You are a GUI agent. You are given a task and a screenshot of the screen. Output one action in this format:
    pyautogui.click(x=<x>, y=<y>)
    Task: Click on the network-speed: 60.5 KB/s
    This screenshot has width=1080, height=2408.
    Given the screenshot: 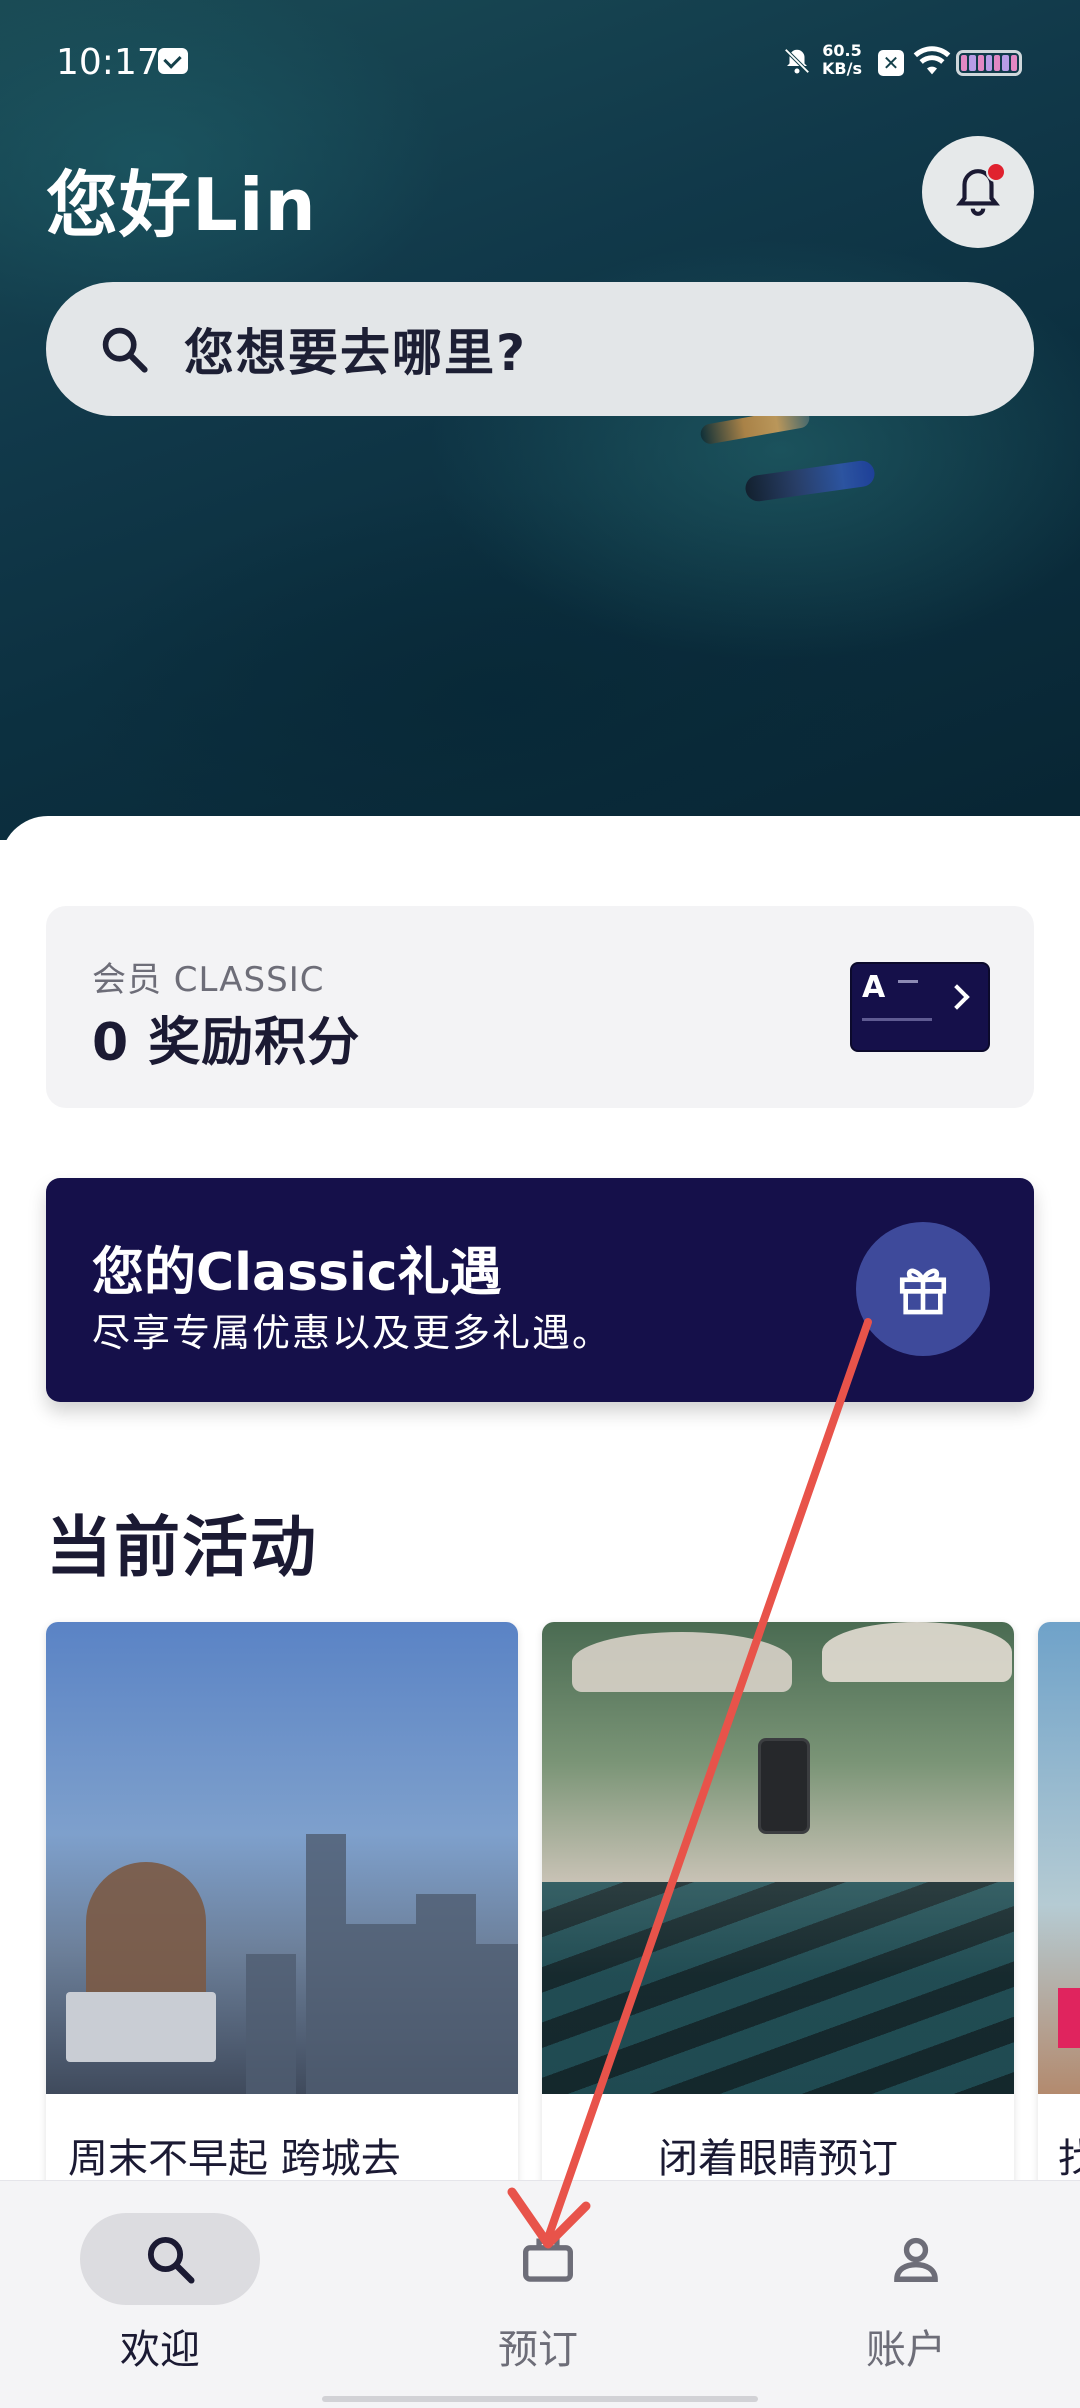 What is the action you would take?
    pyautogui.click(x=842, y=60)
    